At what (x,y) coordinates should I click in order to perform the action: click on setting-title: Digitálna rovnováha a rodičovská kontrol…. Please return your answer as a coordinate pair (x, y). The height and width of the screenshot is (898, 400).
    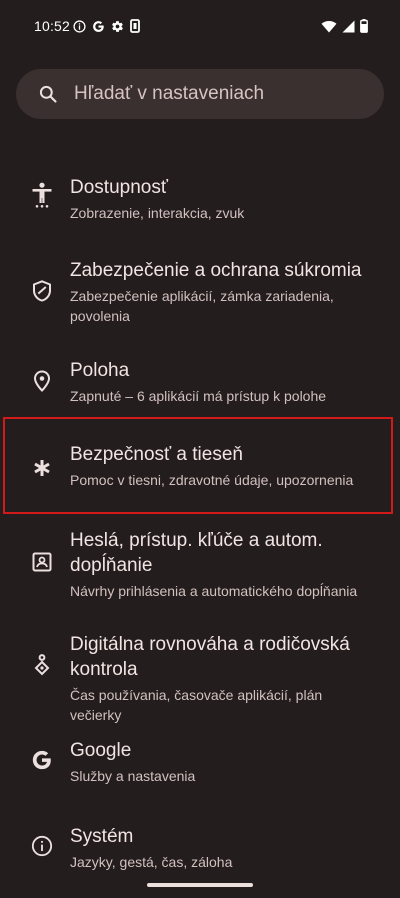
    Looking at the image, I should click on (210, 657).